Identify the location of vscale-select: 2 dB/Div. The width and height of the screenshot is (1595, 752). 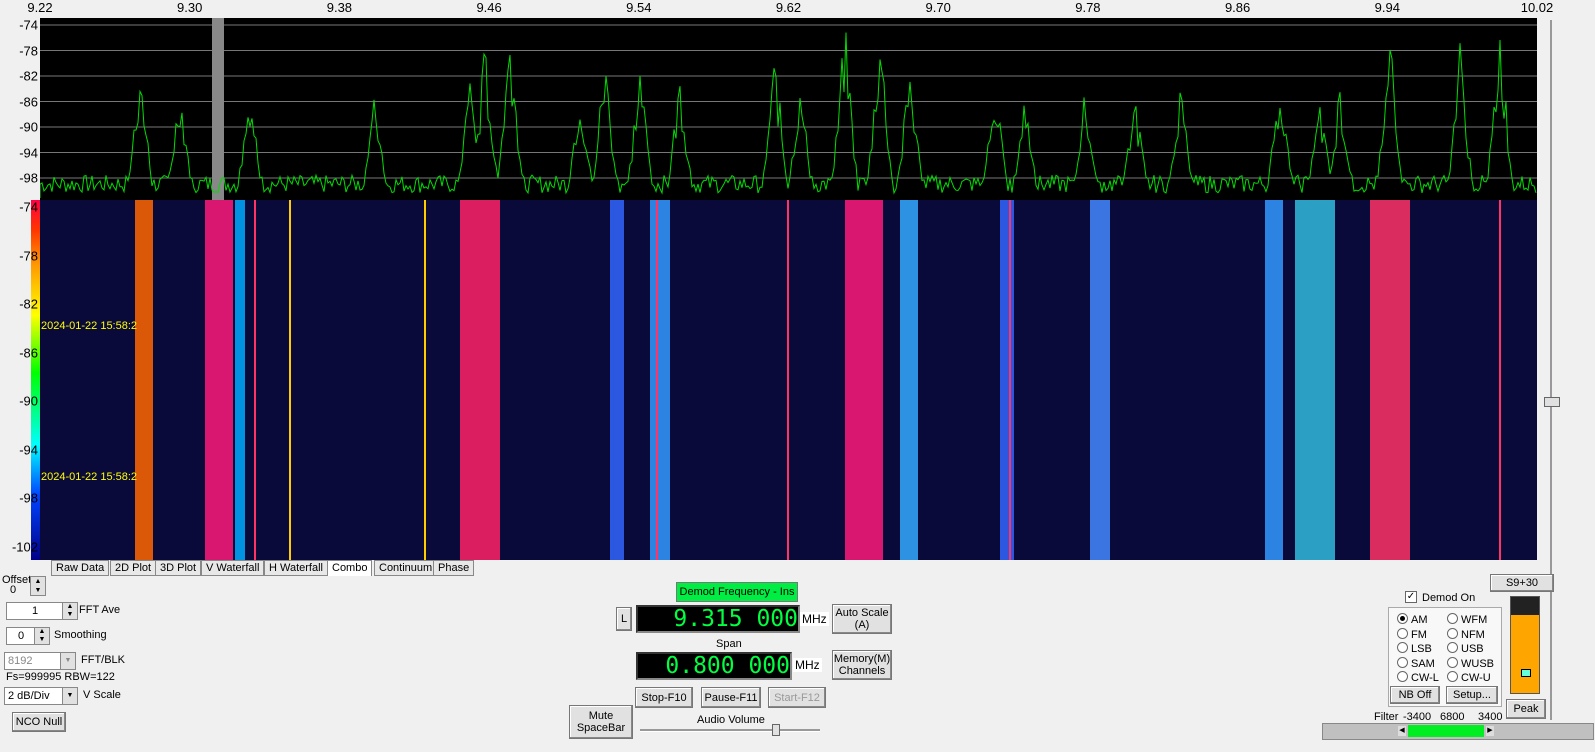
(35, 696).